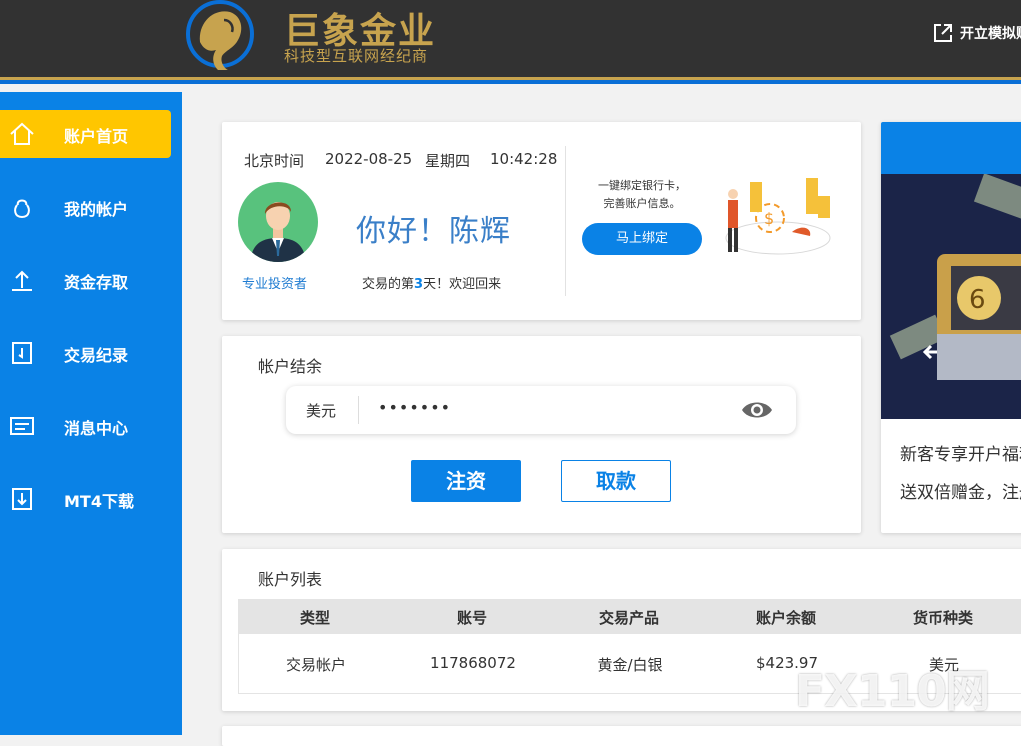 Image resolution: width=1021 pixels, height=746 pixels. Describe the element at coordinates (990, 34) in the screenshot. I see `open-demo-label: 开立模拟账户` at that location.